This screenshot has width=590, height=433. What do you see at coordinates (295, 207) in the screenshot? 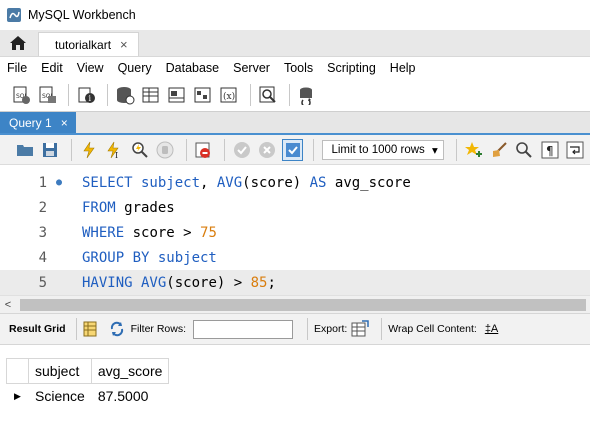
I see `editor-line: 2 FROM grades` at bounding box center [295, 207].